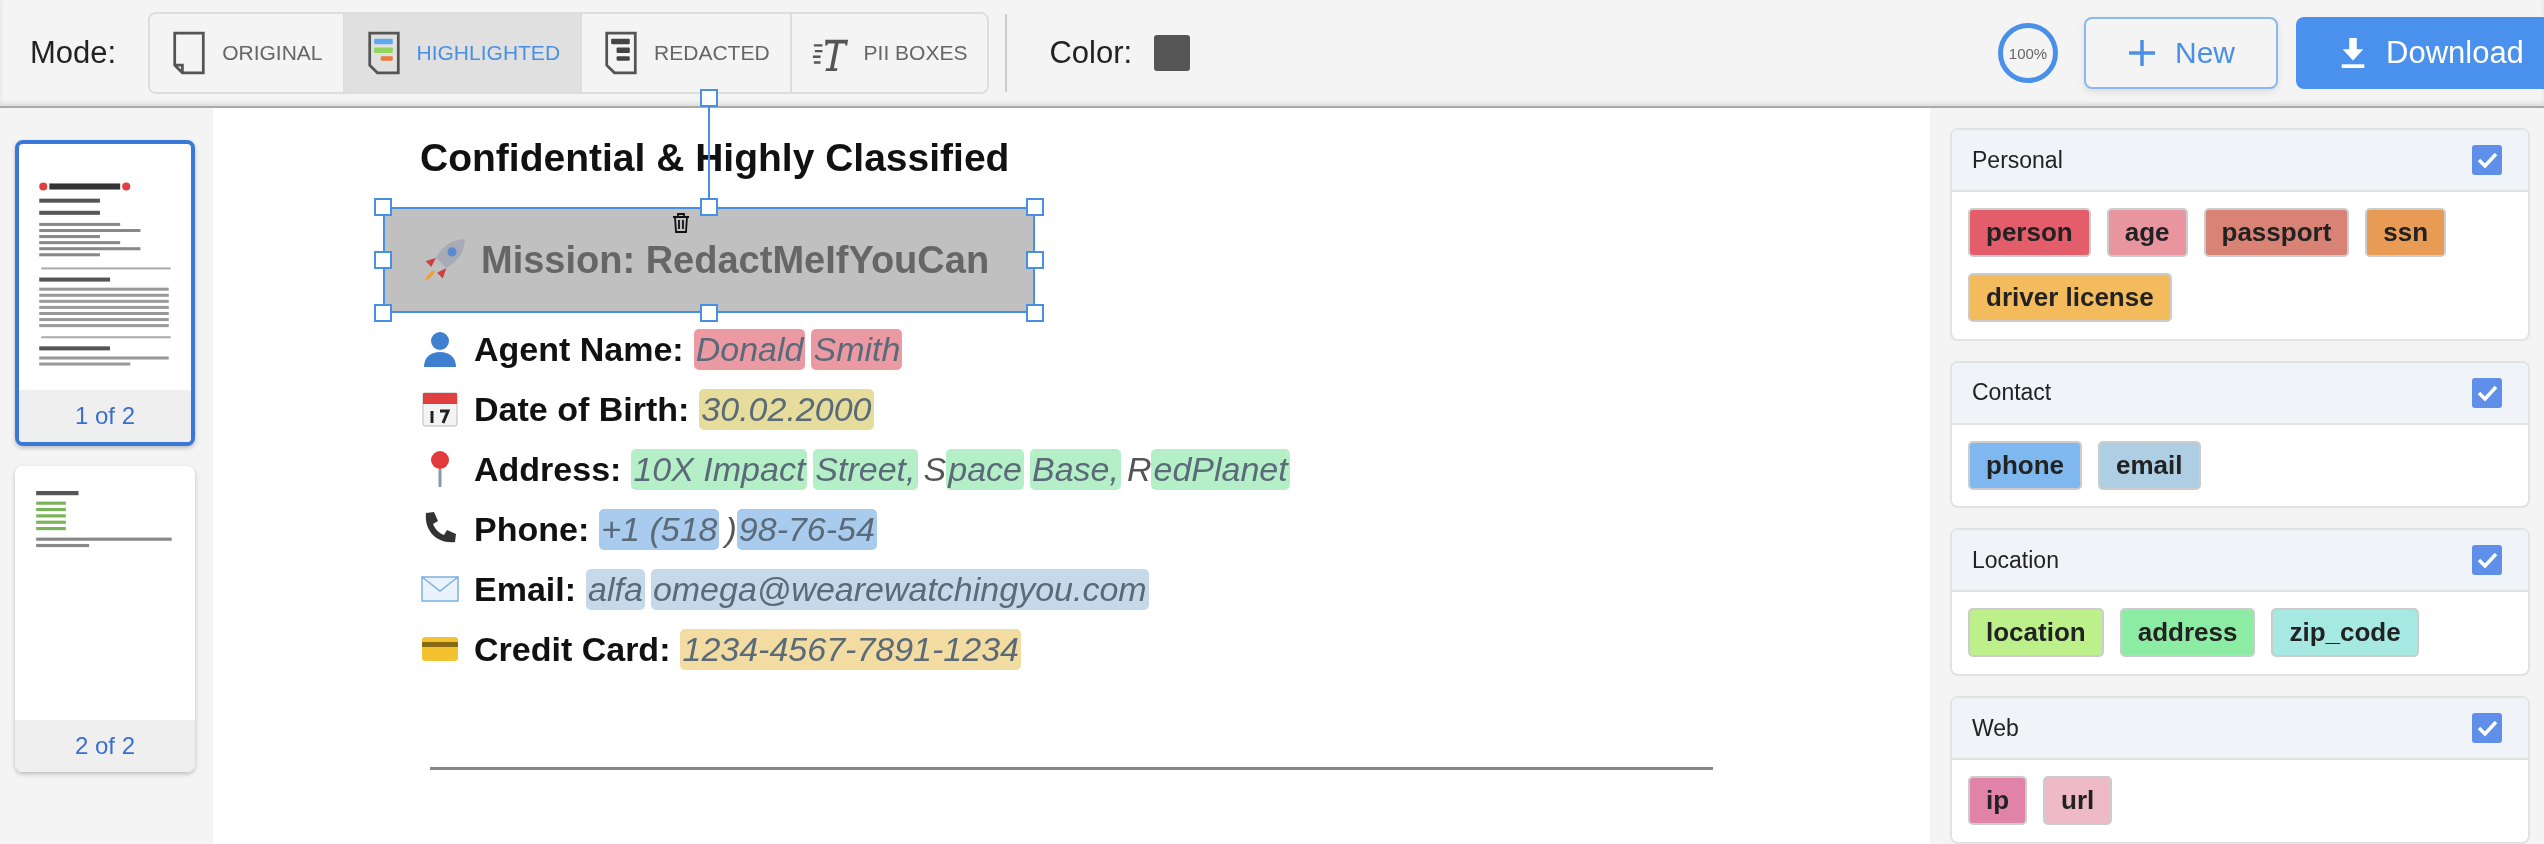  What do you see at coordinates (548, 469) in the screenshot?
I see `field-label: Address:` at bounding box center [548, 469].